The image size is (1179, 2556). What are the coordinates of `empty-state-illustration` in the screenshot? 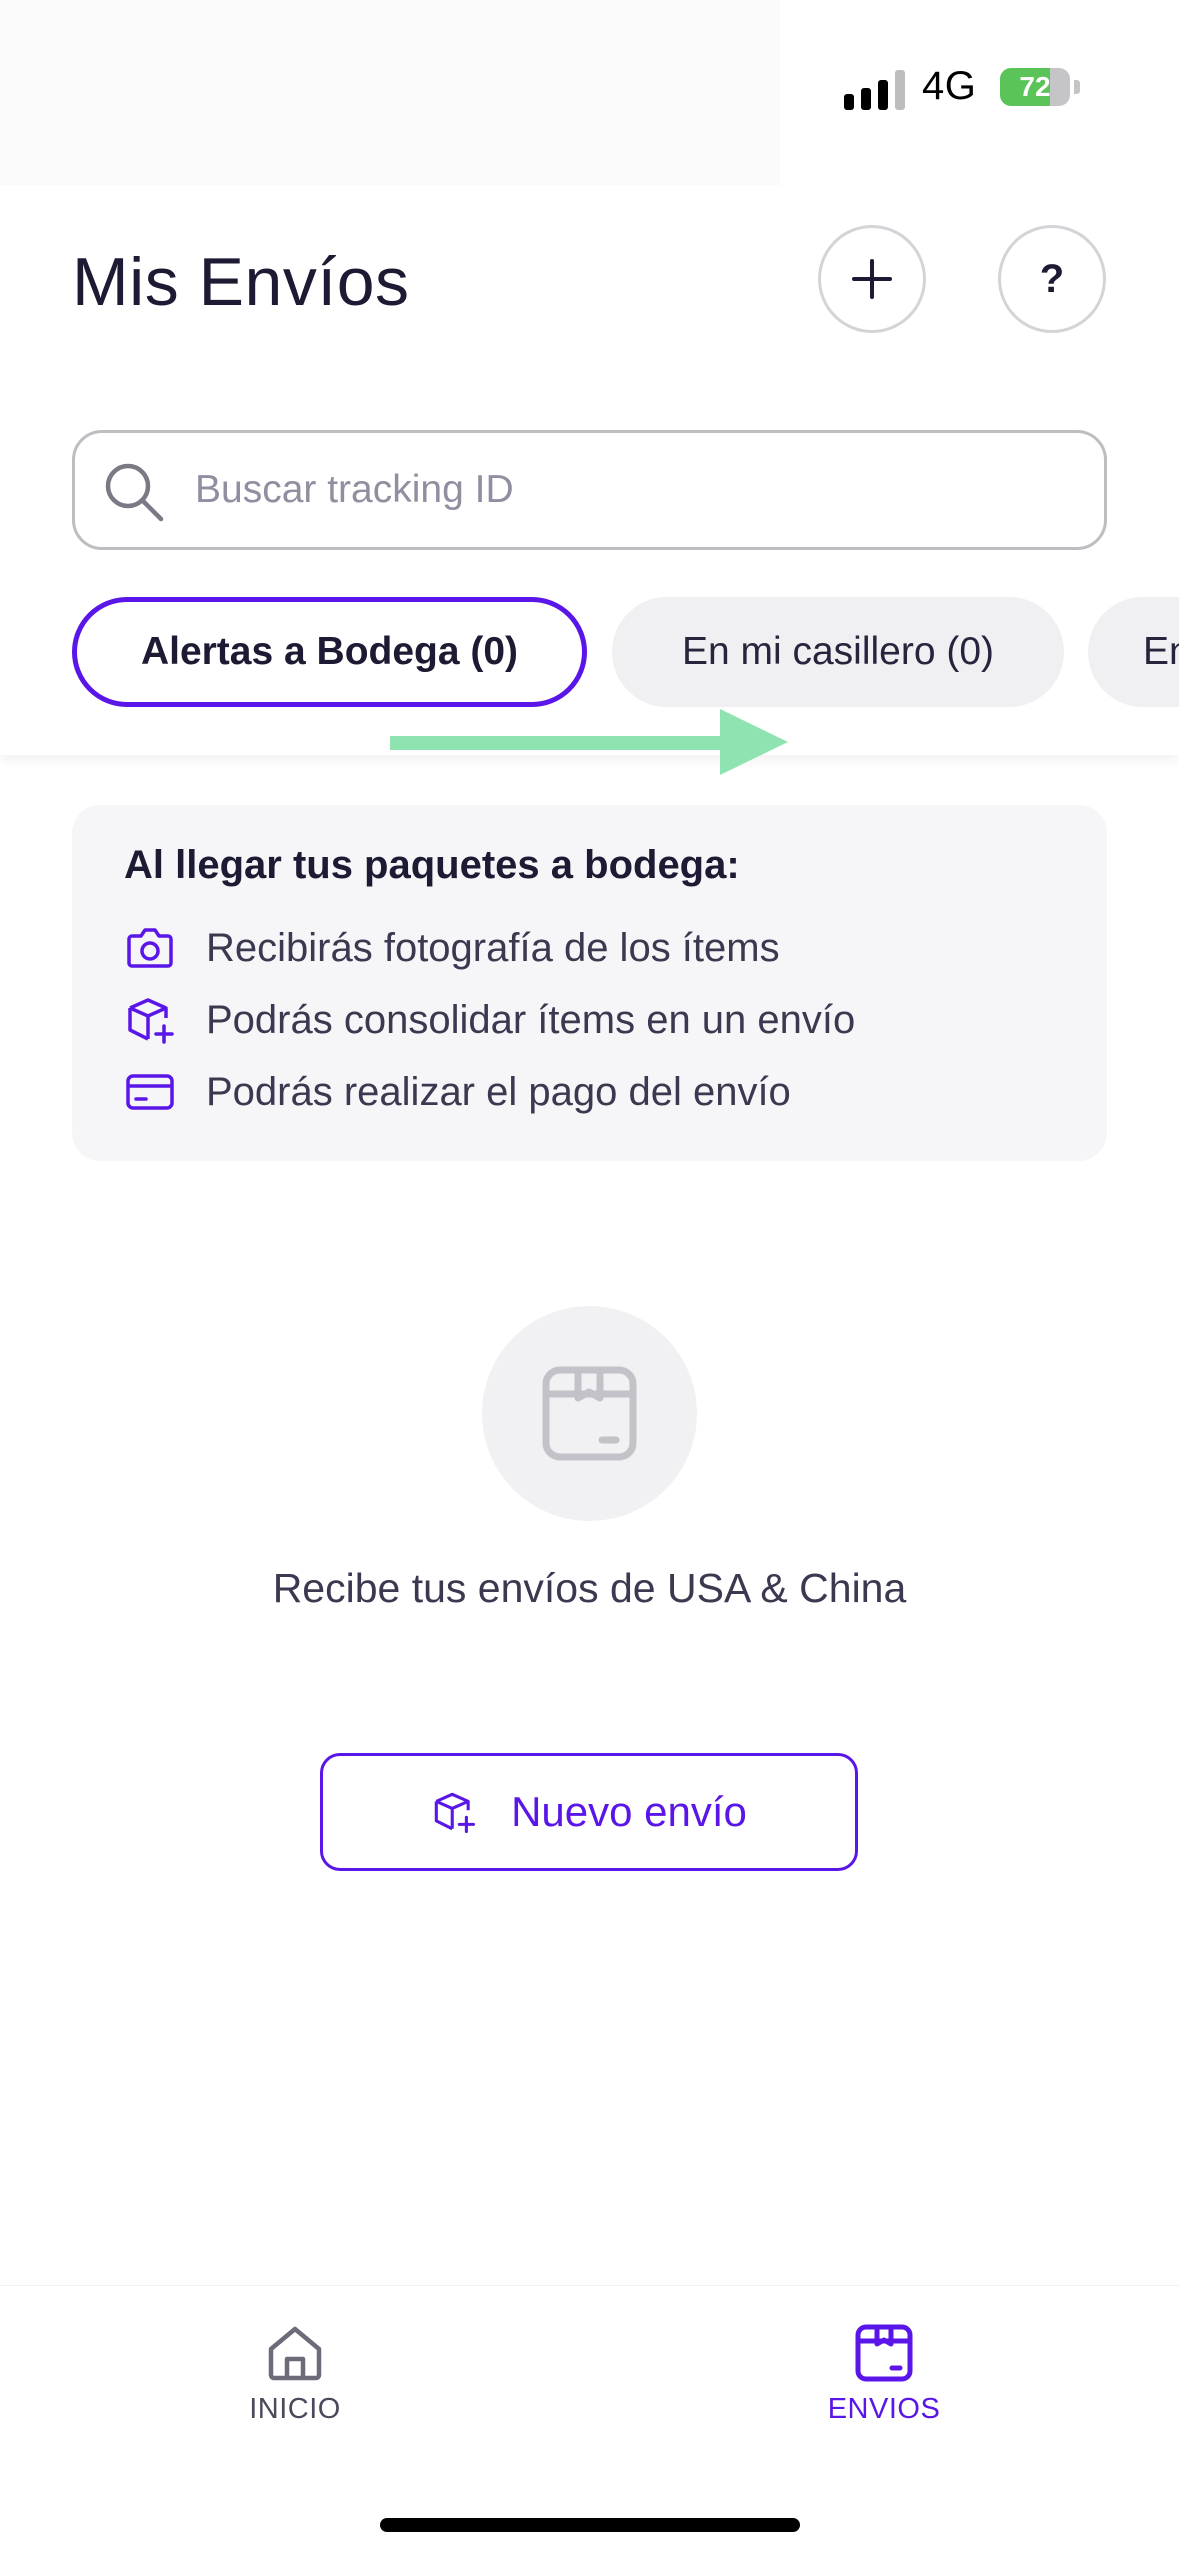 It's located at (589, 1413).